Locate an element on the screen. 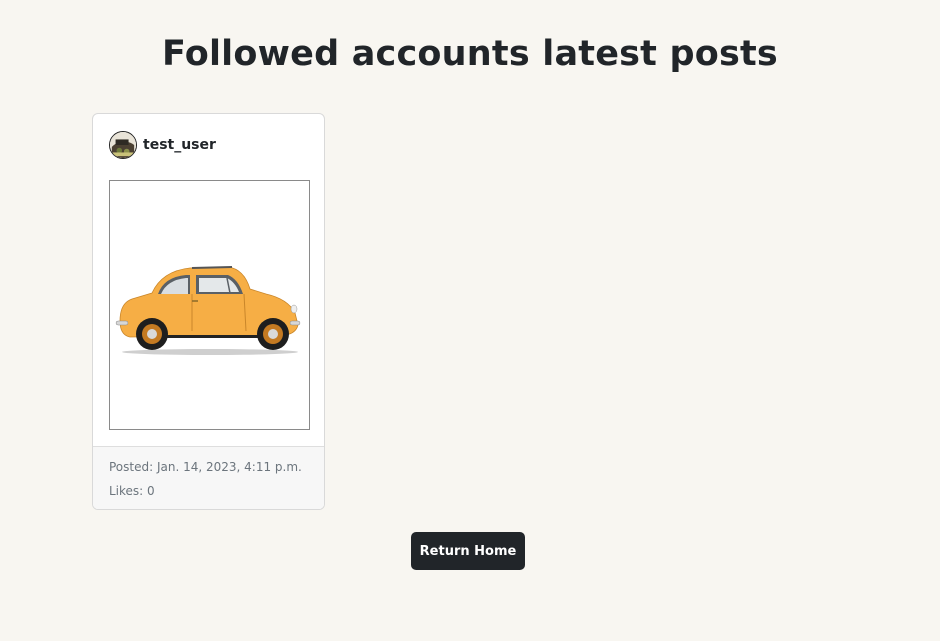 Image resolution: width=940 pixels, height=641 pixels. posted-date: Posted: Jan. 14, 2023, 4:11 p.m. is located at coordinates (205, 467).